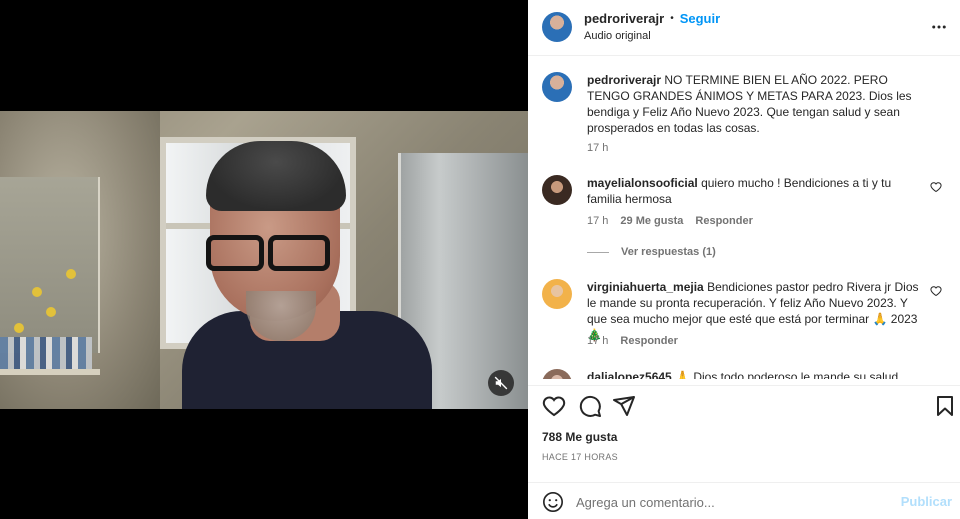 This screenshot has height=519, width=960. I want to click on comment-meta: 17 h Responder, so click(632, 341).